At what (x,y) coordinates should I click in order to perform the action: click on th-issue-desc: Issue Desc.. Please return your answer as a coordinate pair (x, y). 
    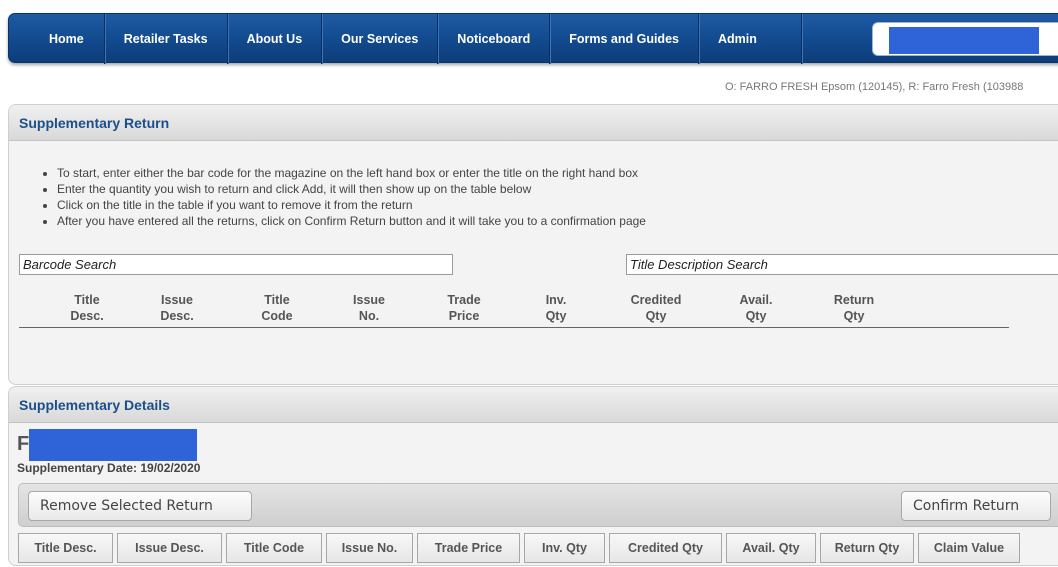
    Looking at the image, I should click on (169, 548).